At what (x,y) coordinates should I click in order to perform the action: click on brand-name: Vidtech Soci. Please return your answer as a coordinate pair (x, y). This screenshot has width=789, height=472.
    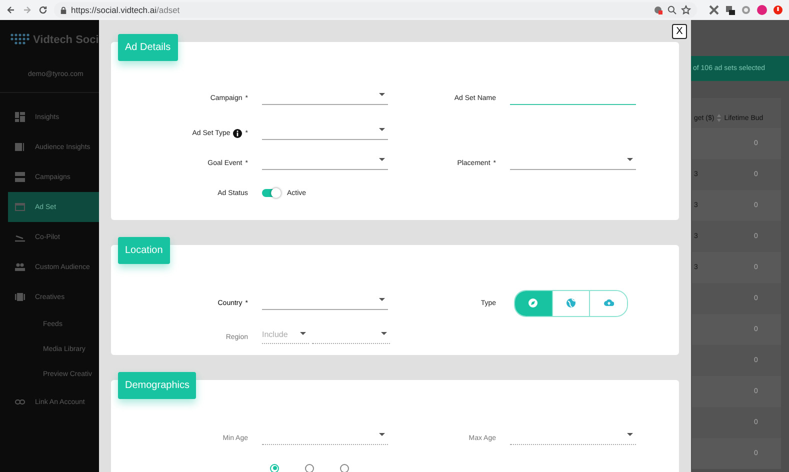
    Looking at the image, I should click on (66, 40).